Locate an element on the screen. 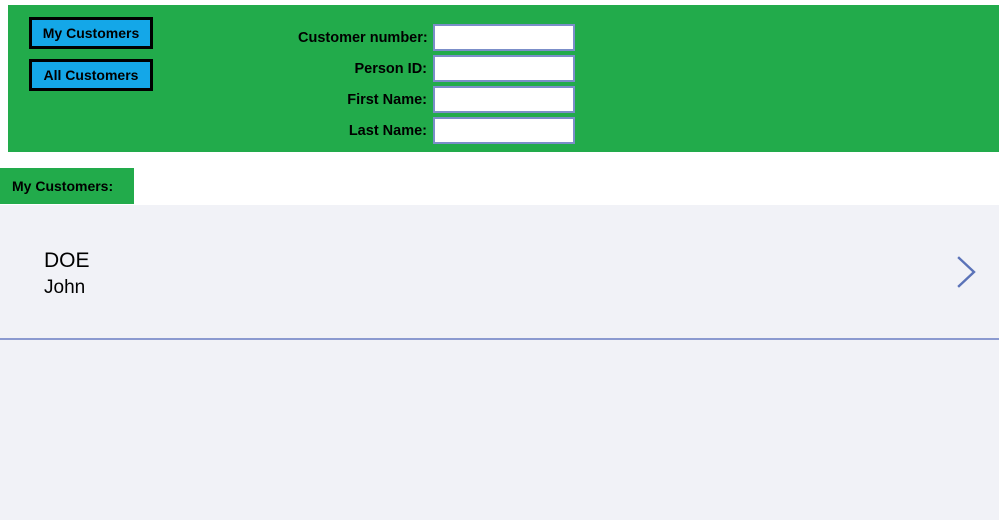 This screenshot has width=999, height=520. all-customers-button: All Customers is located at coordinates (91, 75).